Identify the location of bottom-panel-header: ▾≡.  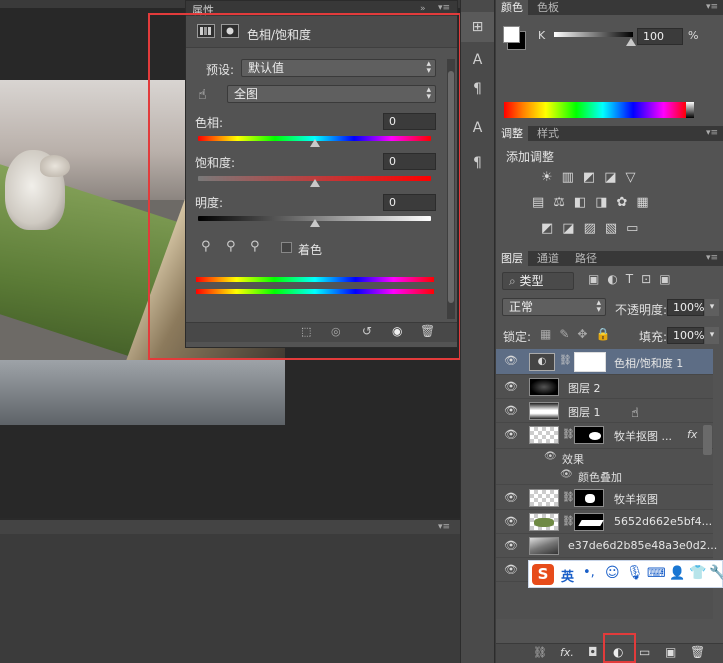
(230, 527).